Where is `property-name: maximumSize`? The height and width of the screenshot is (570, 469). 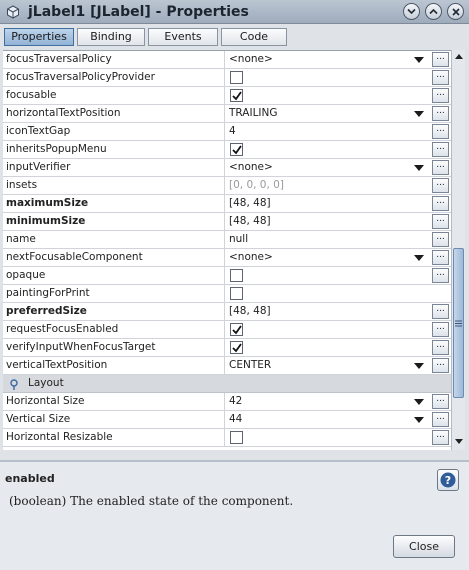 property-name: maximumSize is located at coordinates (114, 203).